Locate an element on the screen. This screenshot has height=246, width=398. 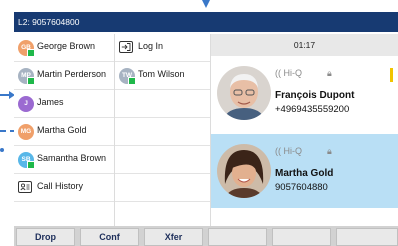
contact-name: Tom Wilson is located at coordinates (161, 74).